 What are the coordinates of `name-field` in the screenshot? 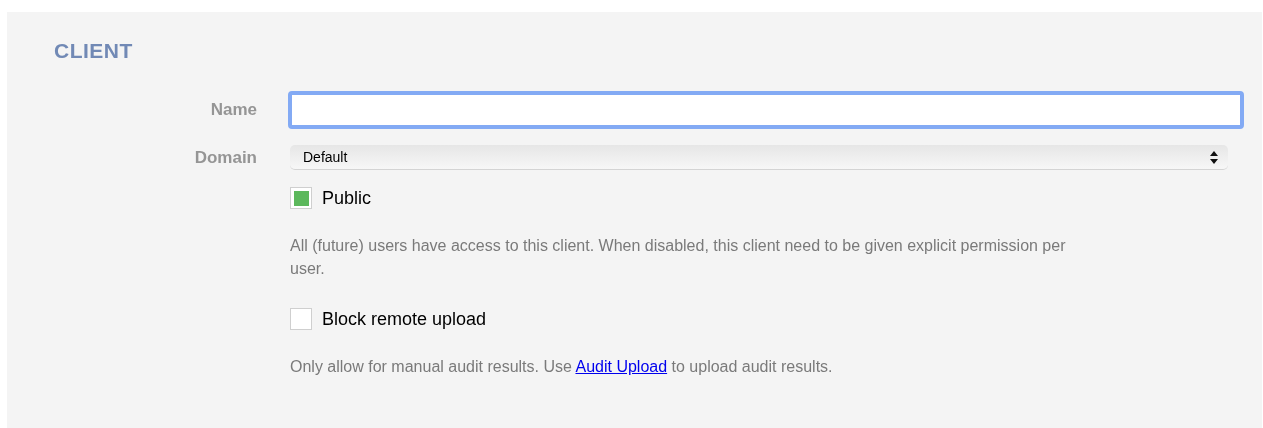 It's located at (766, 110).